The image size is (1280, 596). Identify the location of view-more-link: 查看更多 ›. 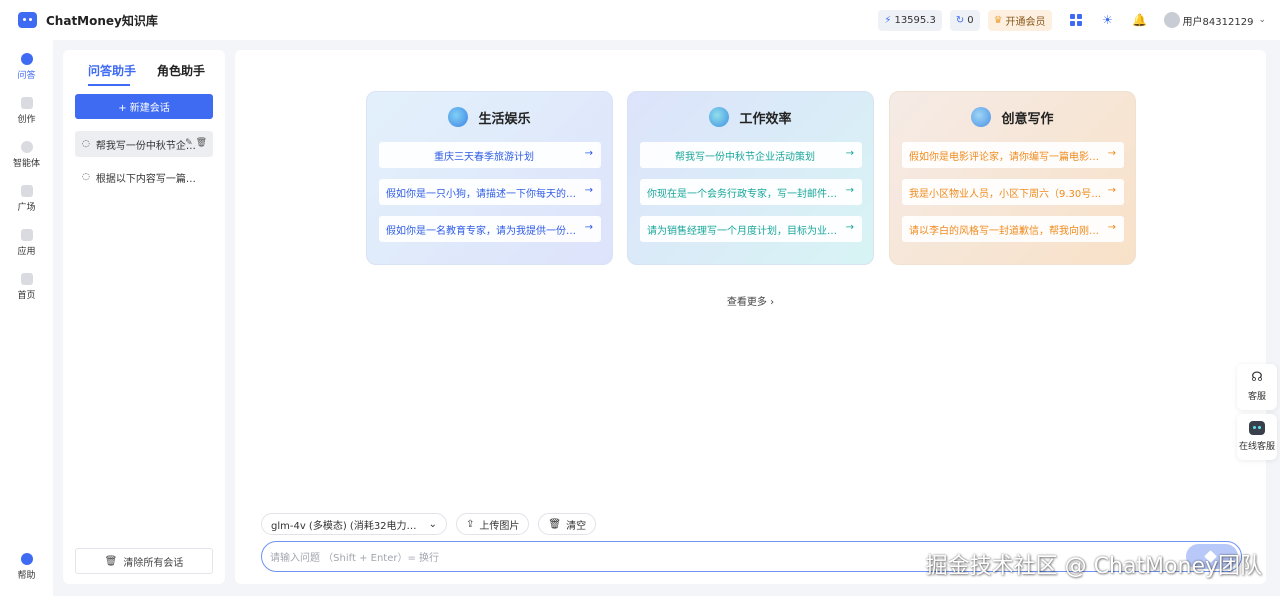
(750, 300).